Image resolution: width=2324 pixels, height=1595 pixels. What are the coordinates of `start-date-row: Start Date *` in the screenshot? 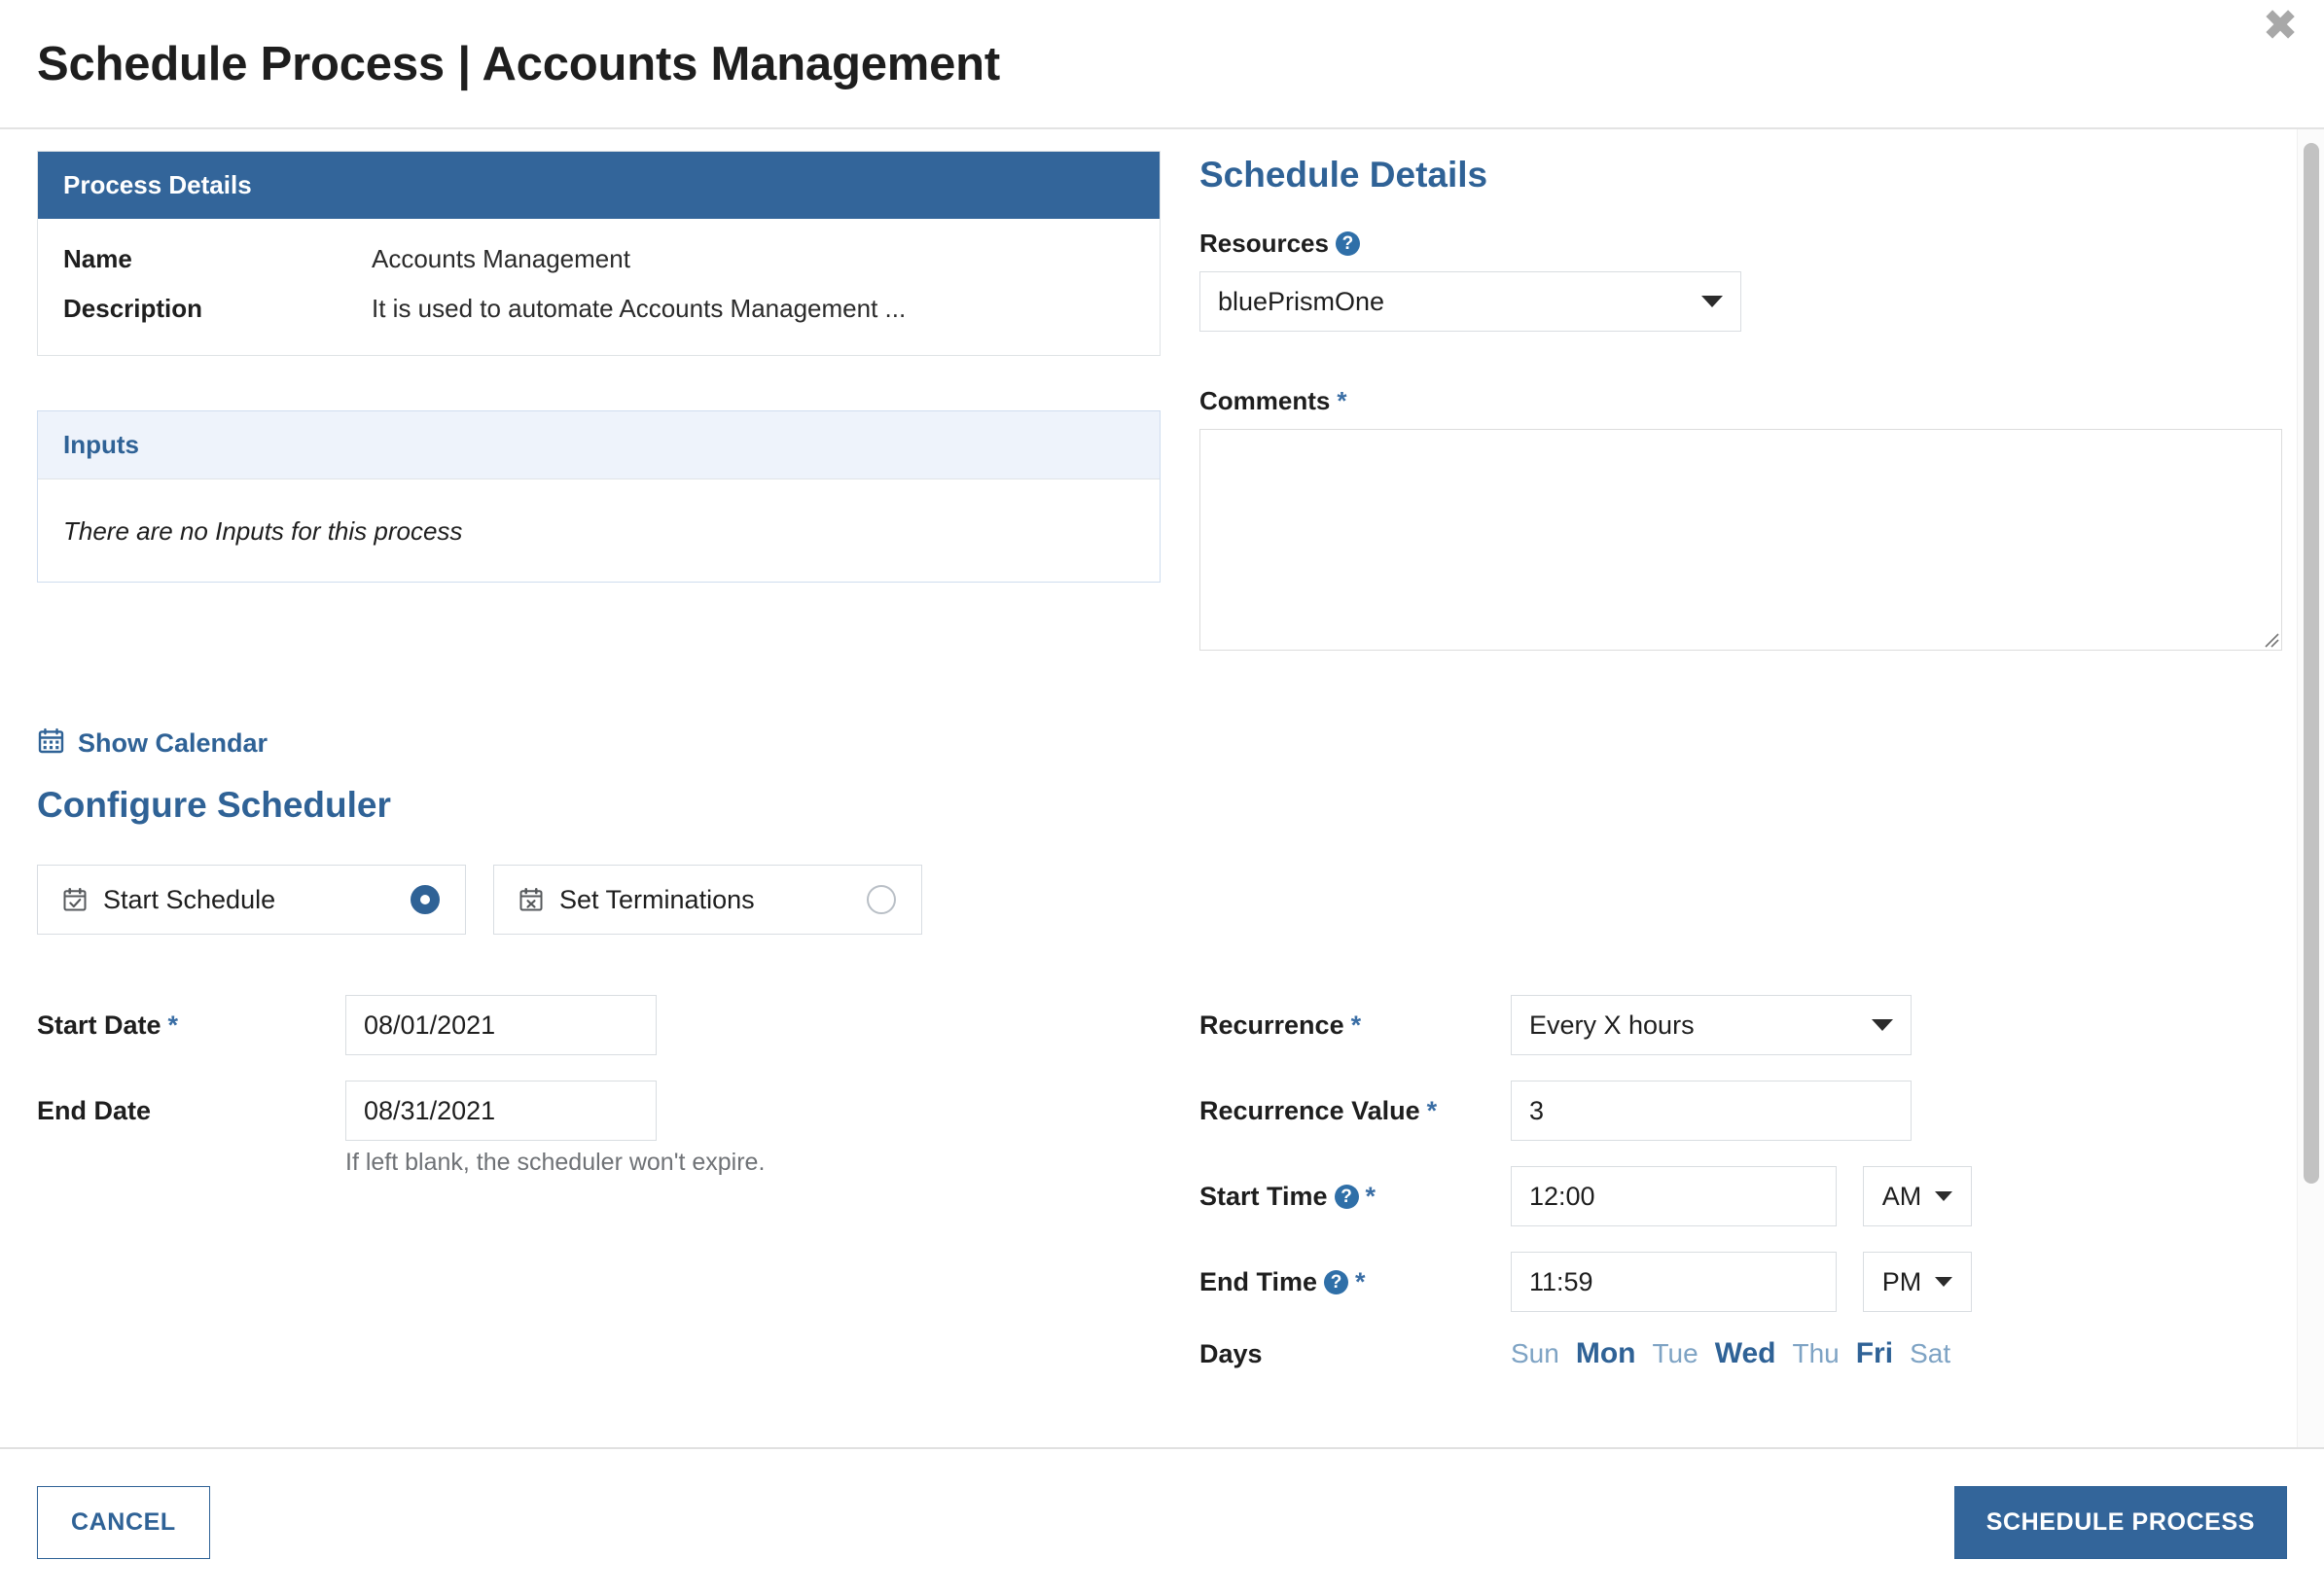 It's located at (599, 1025).